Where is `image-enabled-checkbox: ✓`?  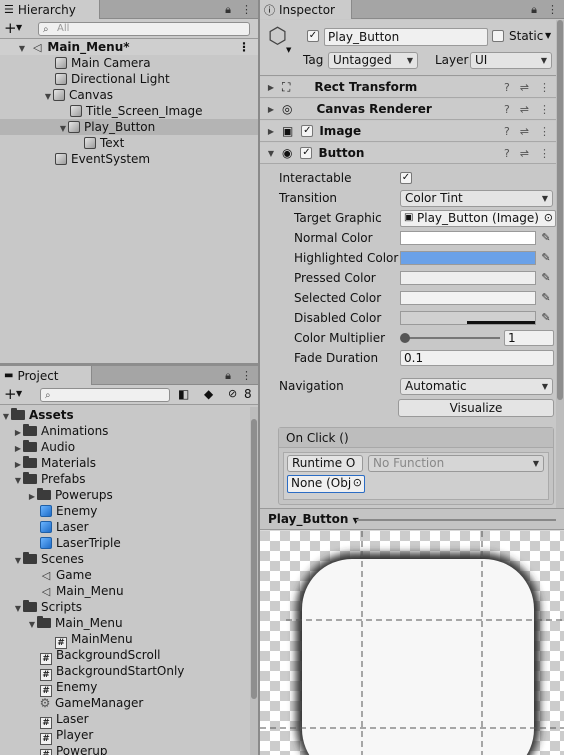 image-enabled-checkbox: ✓ is located at coordinates (307, 131).